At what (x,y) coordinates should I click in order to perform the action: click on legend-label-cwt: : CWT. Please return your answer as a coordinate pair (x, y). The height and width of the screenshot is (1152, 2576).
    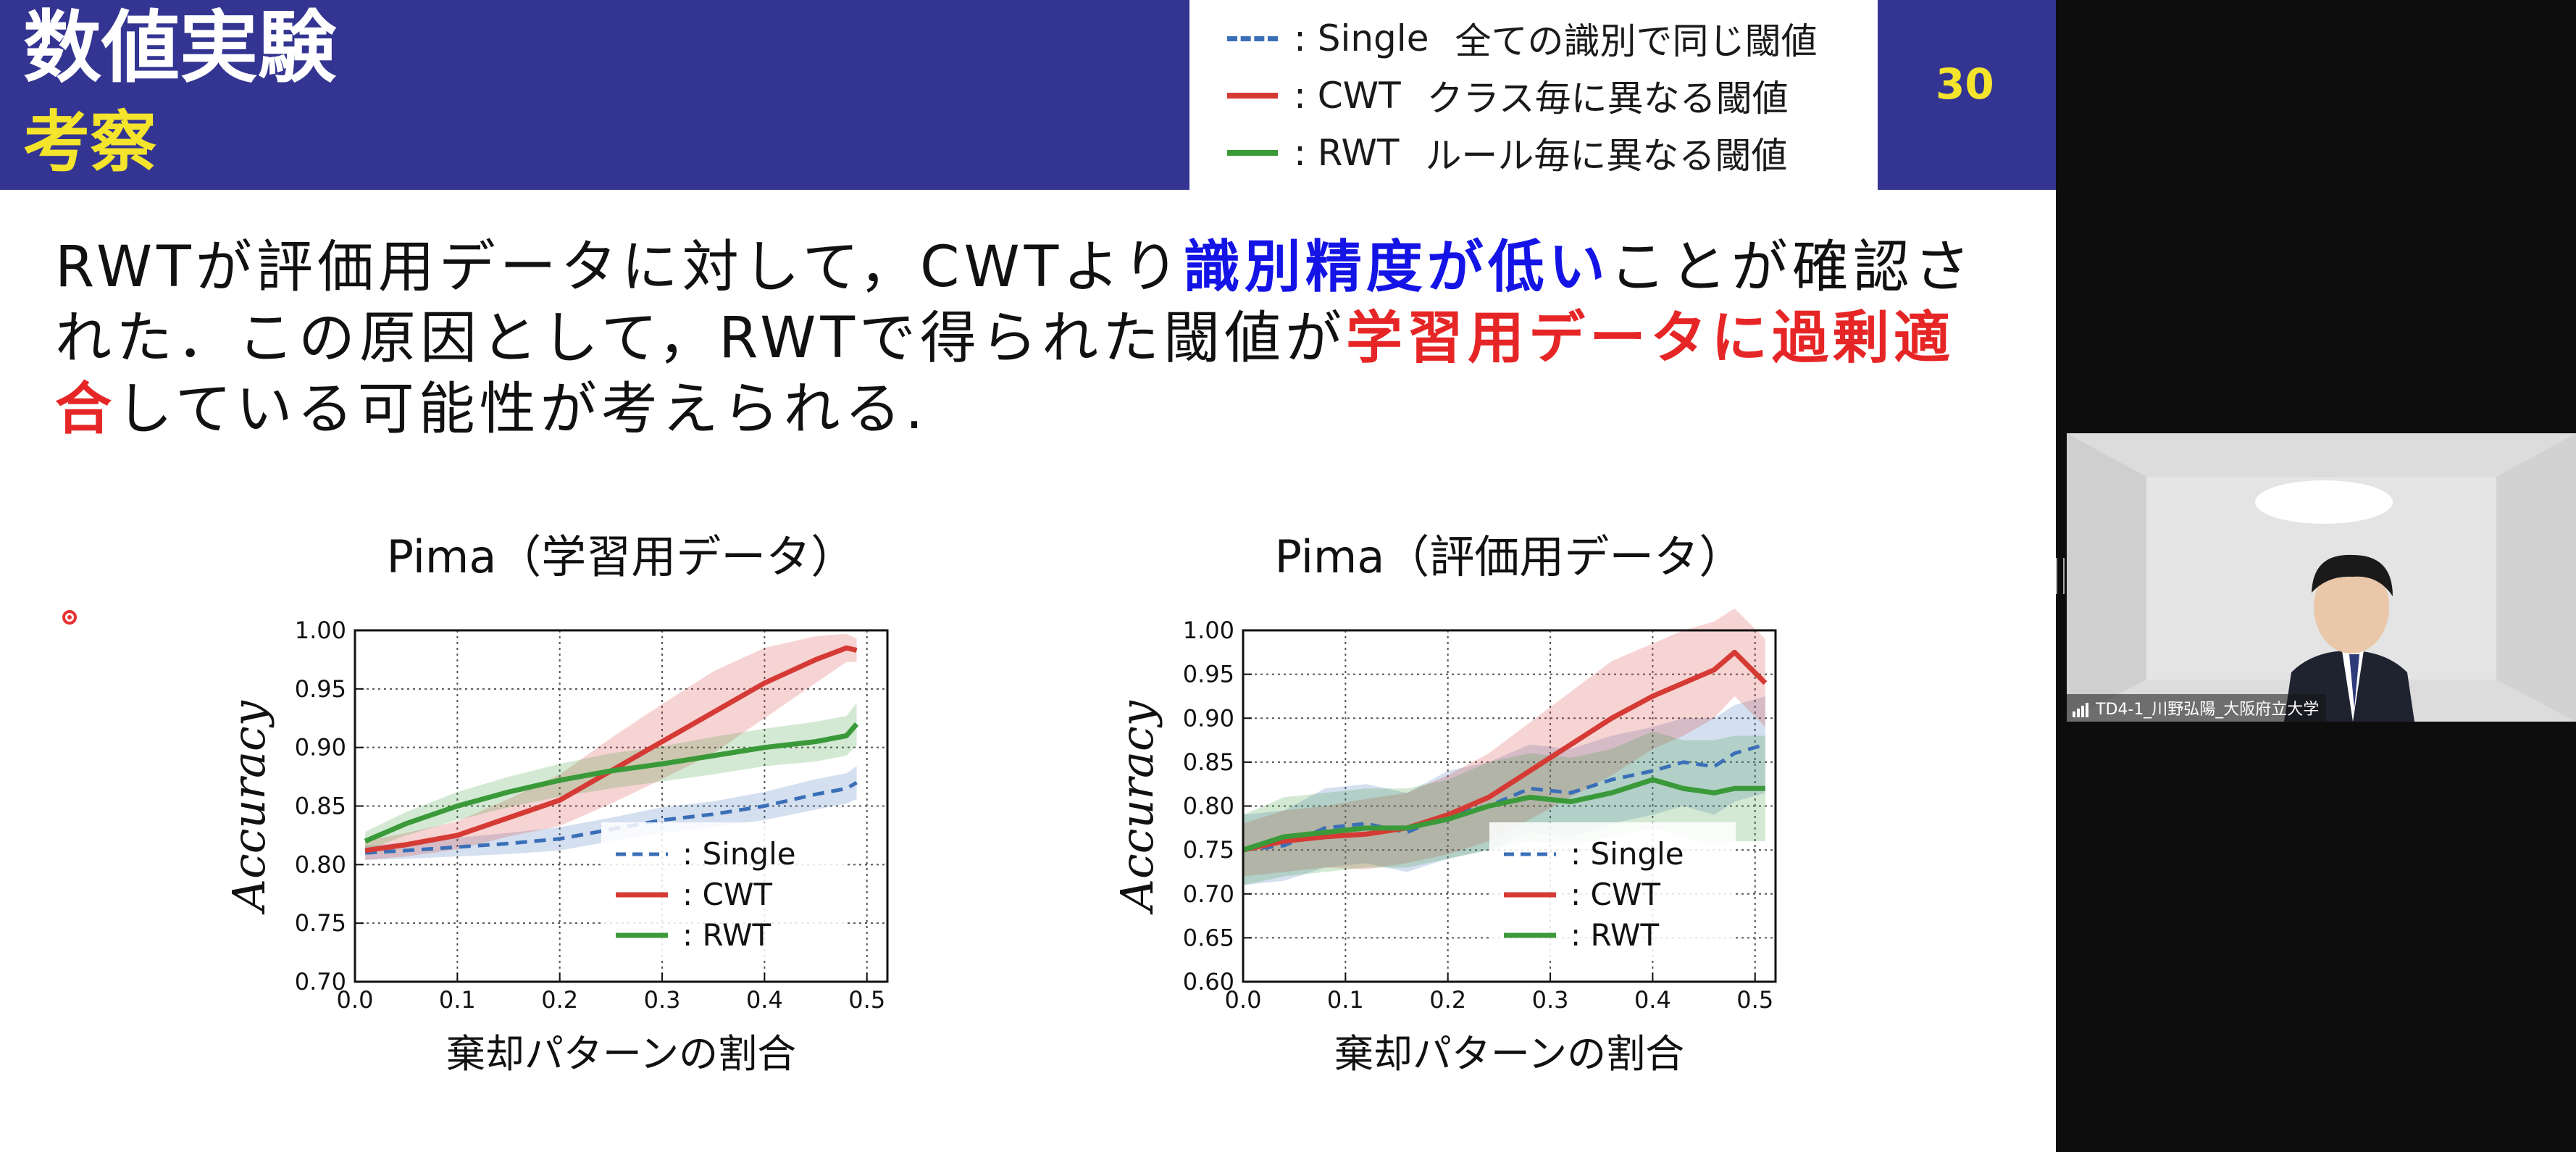
    Looking at the image, I should click on (1347, 96).